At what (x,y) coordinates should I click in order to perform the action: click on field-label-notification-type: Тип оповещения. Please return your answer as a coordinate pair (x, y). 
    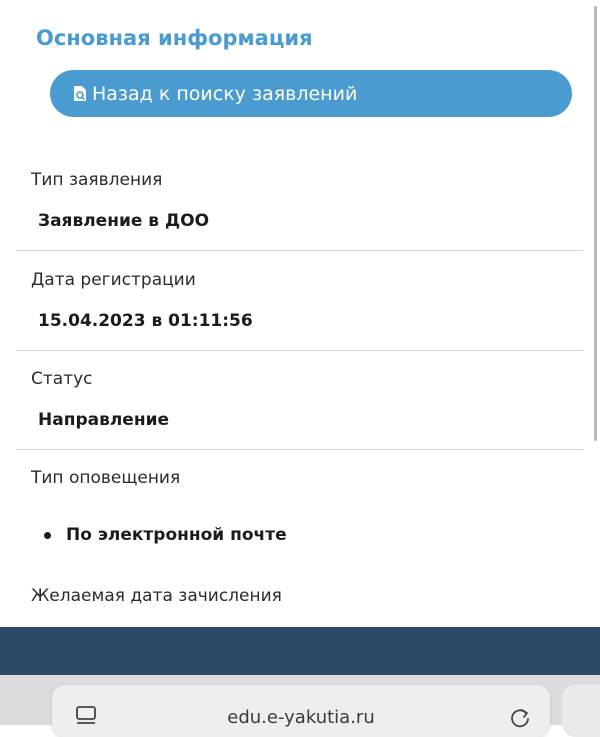
    Looking at the image, I should click on (106, 478).